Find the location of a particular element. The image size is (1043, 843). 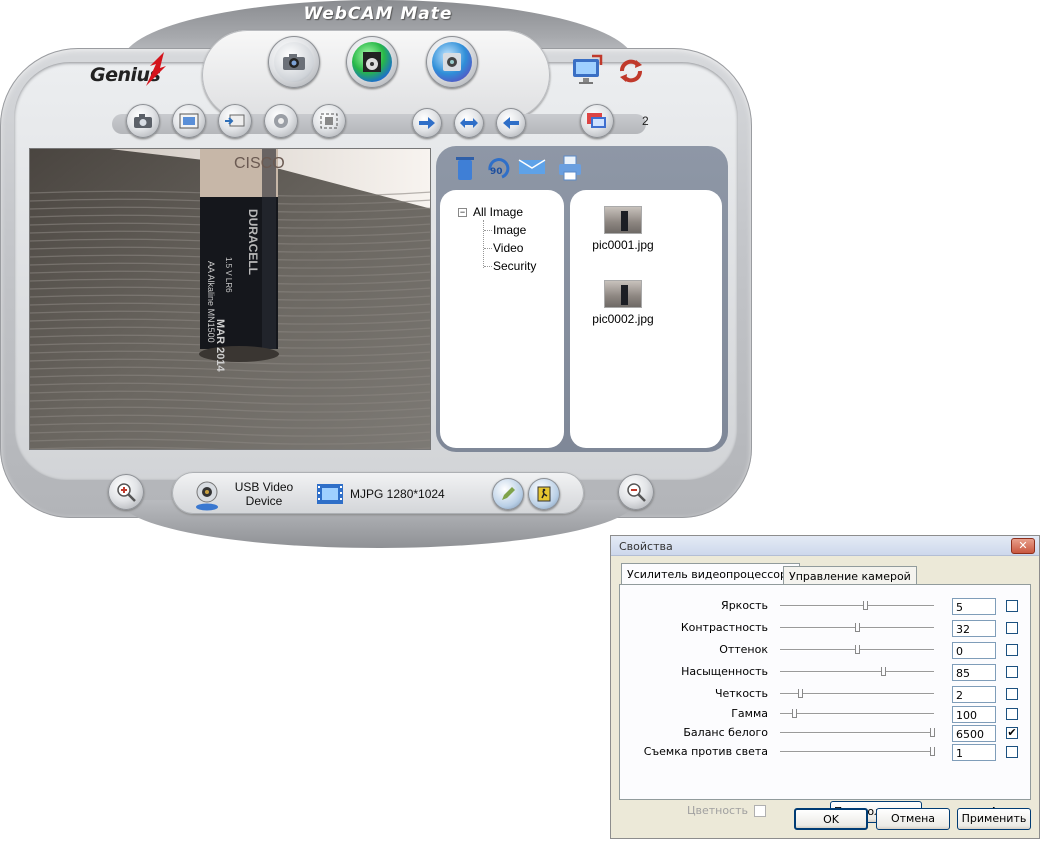

trash-icon is located at coordinates (465, 168).